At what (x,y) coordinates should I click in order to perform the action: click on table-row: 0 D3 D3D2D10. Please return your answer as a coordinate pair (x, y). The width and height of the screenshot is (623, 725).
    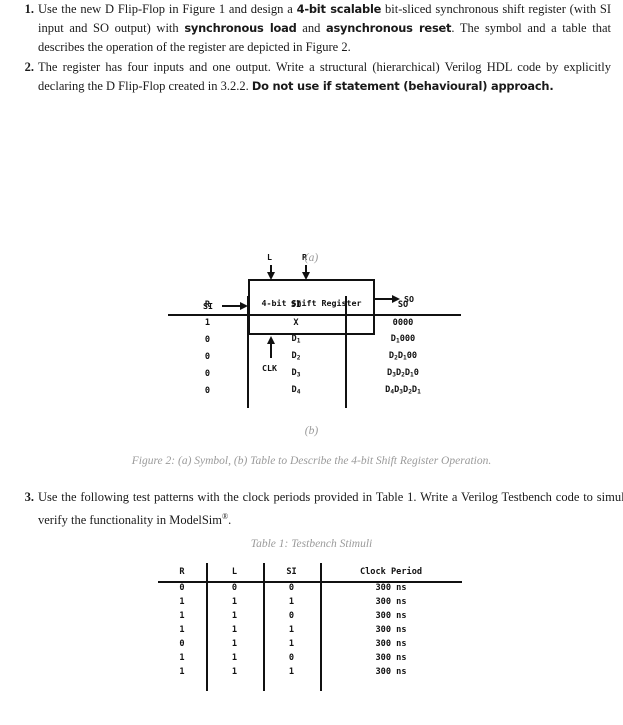
    Looking at the image, I should click on (314, 373).